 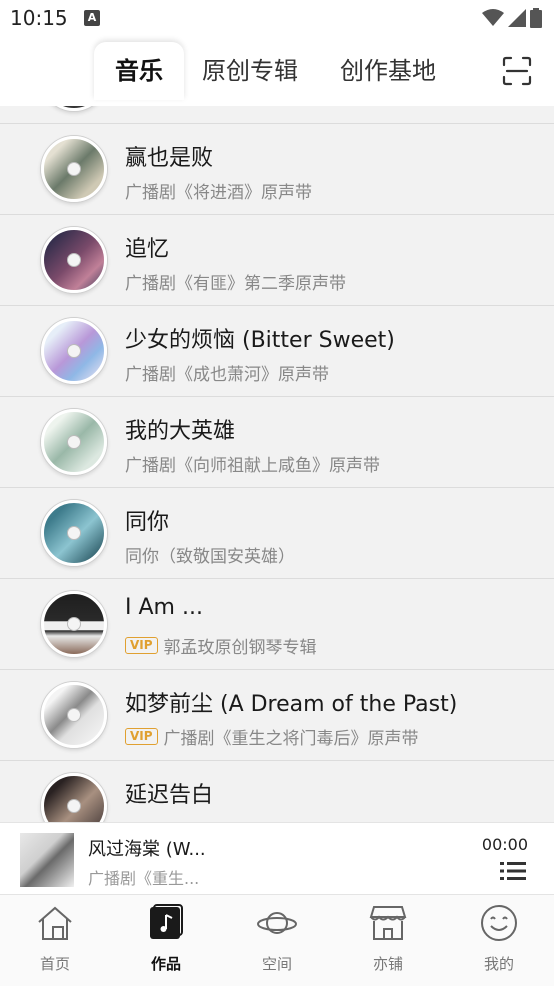 What do you see at coordinates (47, 860) in the screenshot?
I see `player-album-cover` at bounding box center [47, 860].